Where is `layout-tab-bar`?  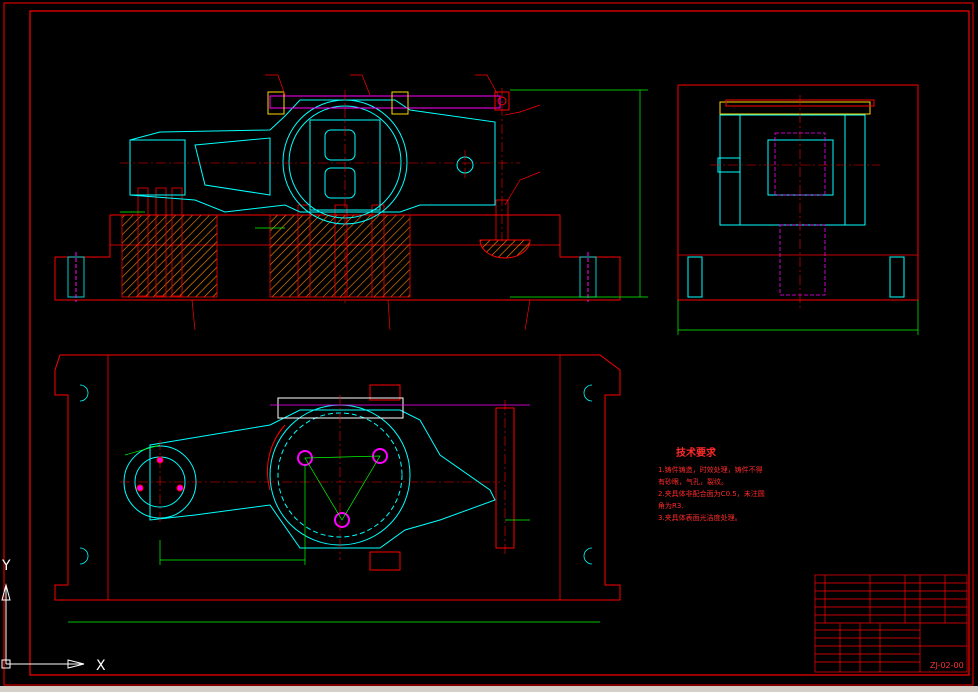
layout-tab-bar is located at coordinates (489, 689).